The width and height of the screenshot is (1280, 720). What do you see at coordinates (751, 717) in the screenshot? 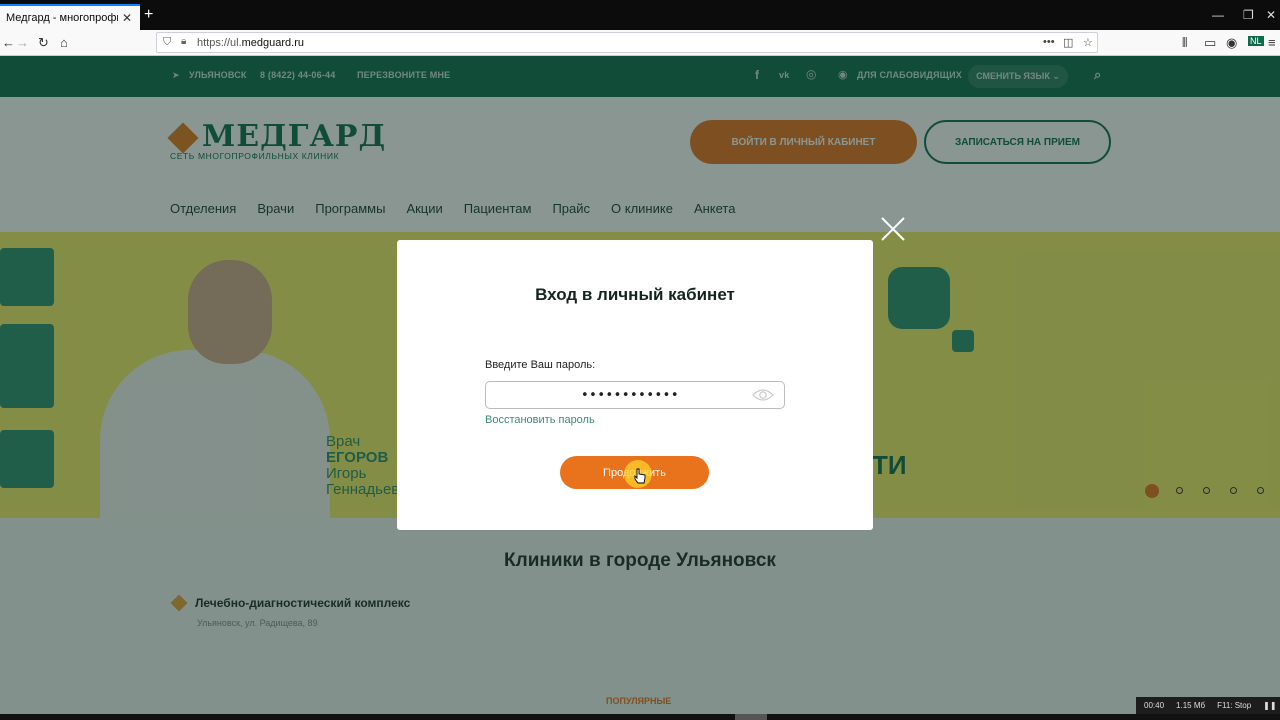
I see `taskbar-item` at bounding box center [751, 717].